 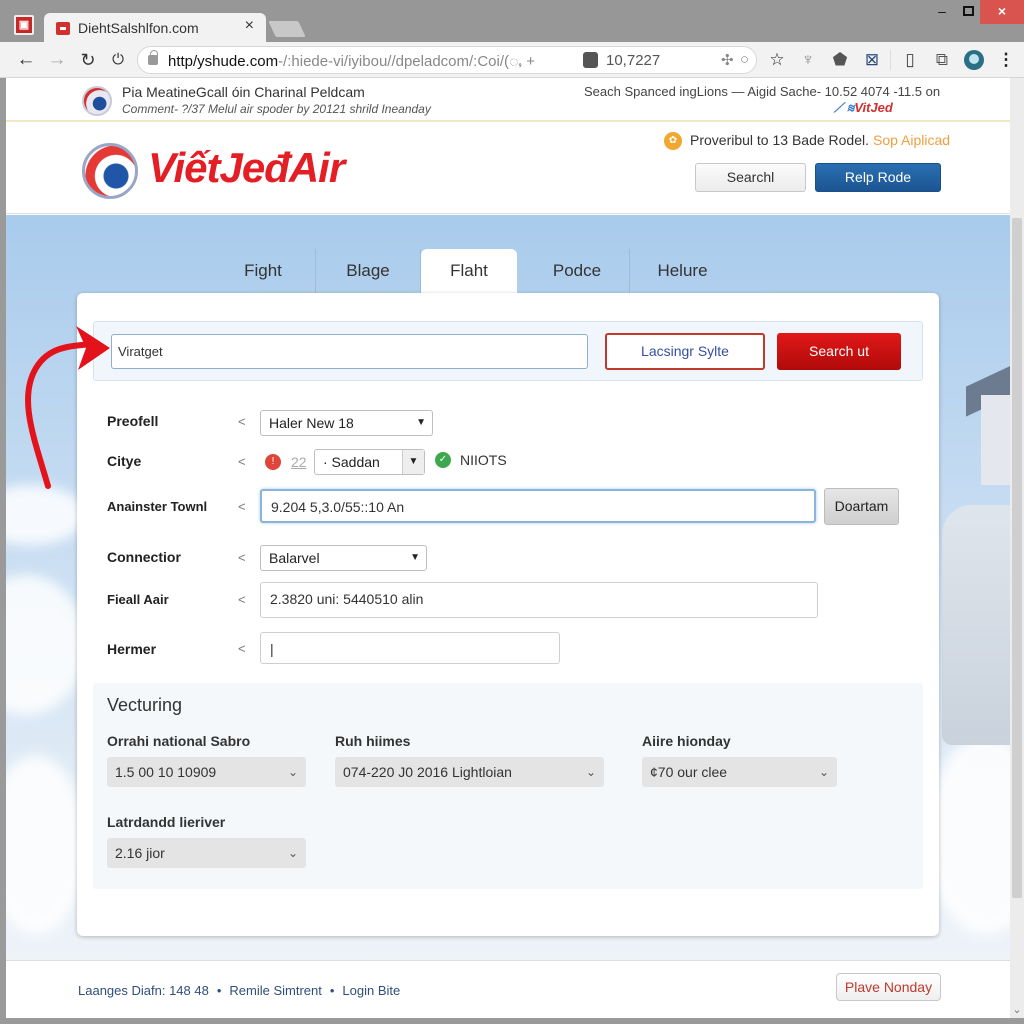 I want to click on citye-count: 22, so click(x=299, y=462).